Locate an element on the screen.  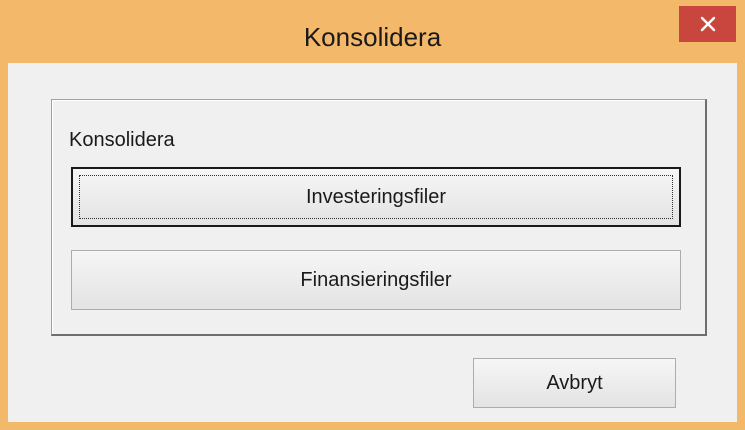
title-bar: Konsolidera is located at coordinates (372, 31).